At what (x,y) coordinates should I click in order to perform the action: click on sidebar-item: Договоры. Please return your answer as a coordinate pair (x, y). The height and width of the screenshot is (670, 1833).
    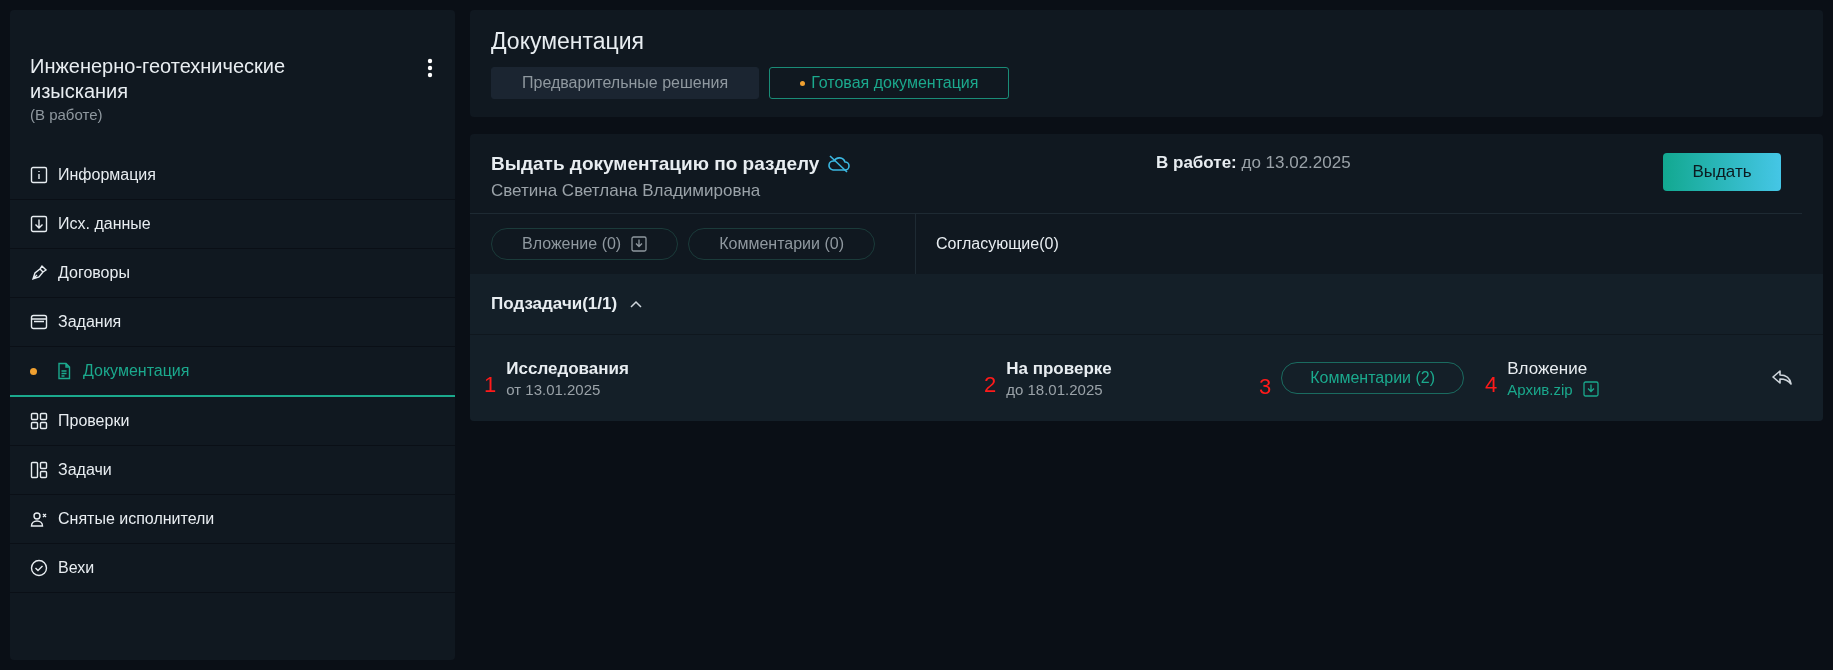
    Looking at the image, I should click on (232, 273).